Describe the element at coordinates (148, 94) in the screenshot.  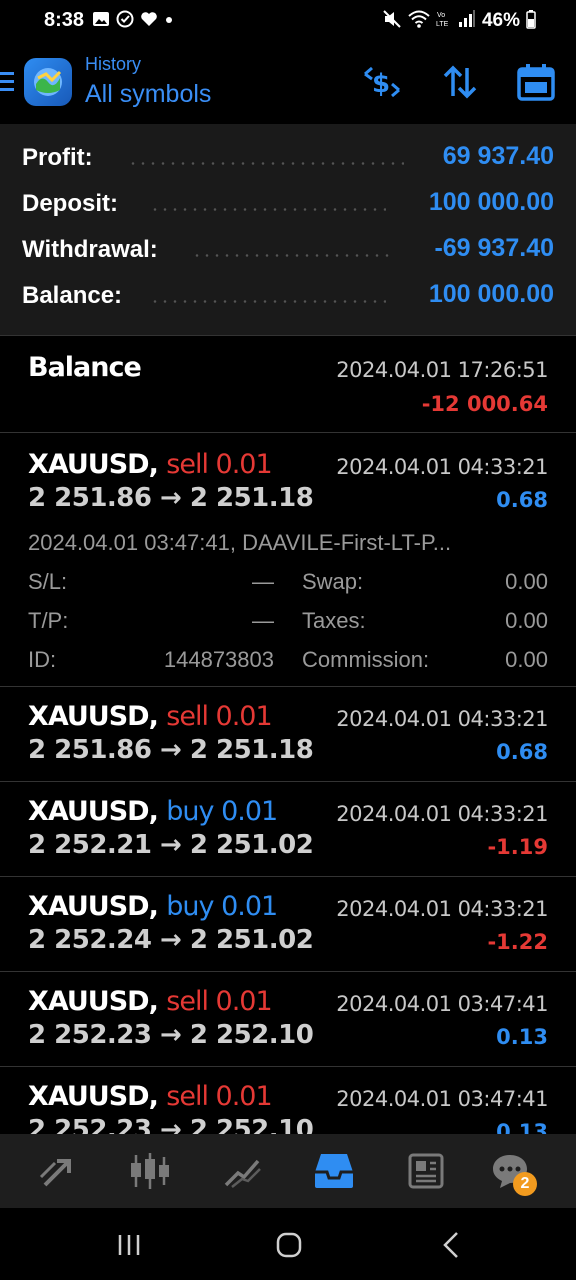
I see `page-title: All symbols` at that location.